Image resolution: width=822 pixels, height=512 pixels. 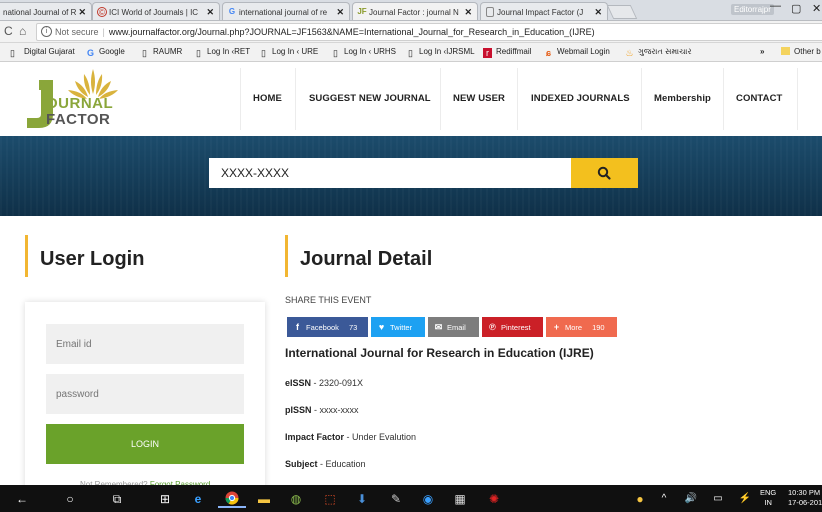 I want to click on app-icon: ✎, so click(x=396, y=499).